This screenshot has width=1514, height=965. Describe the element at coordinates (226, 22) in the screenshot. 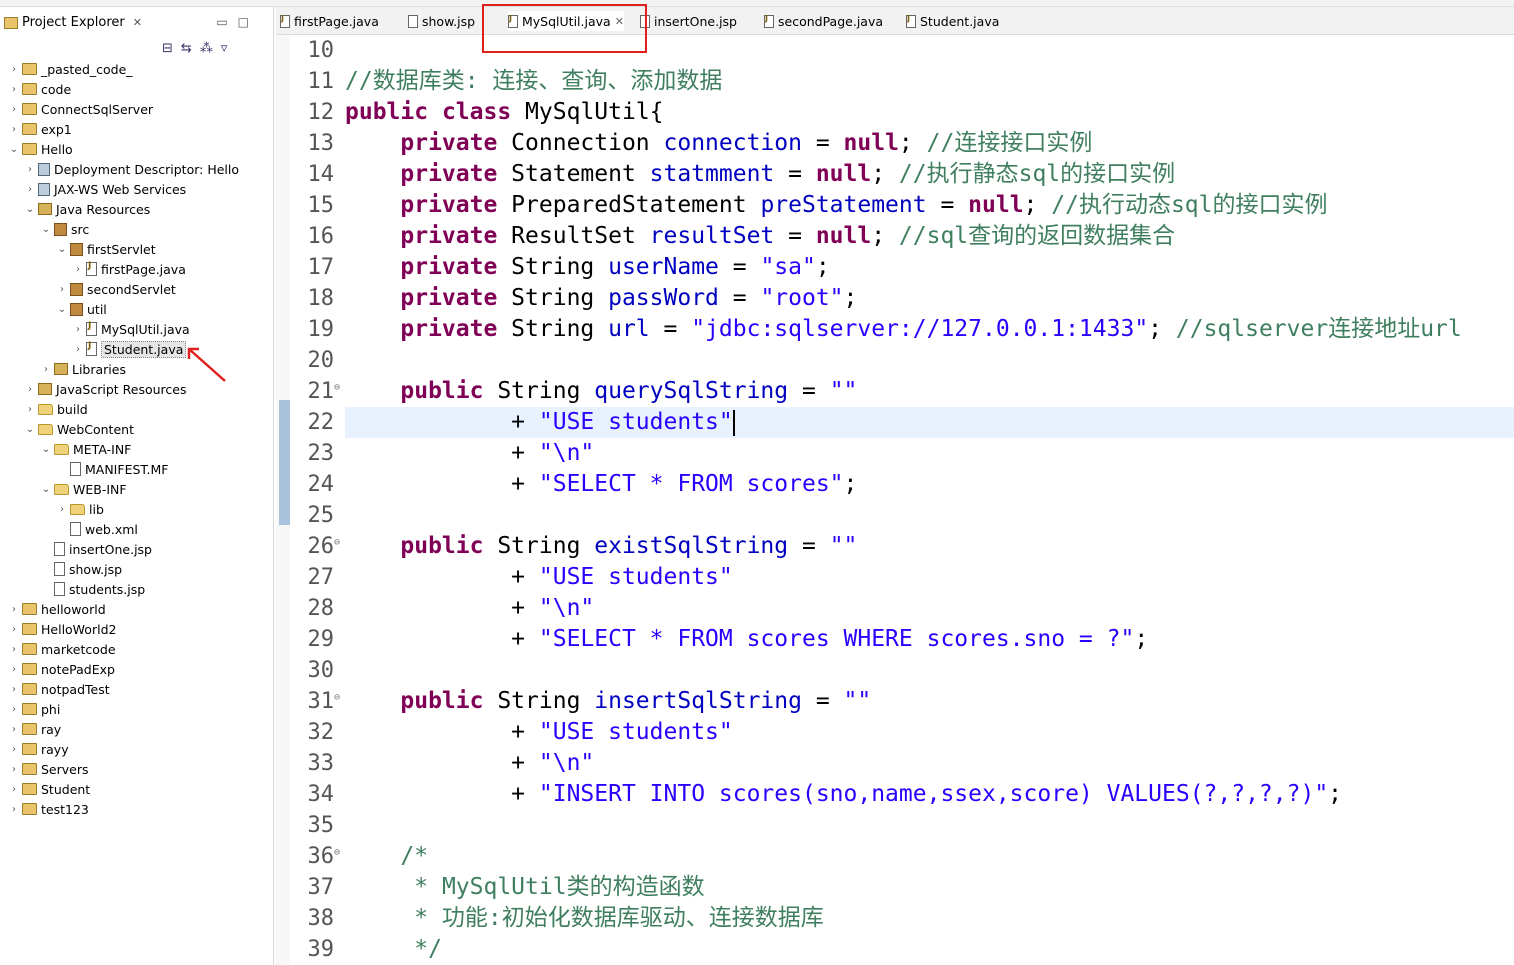

I see `minimize-icon: ▭` at that location.